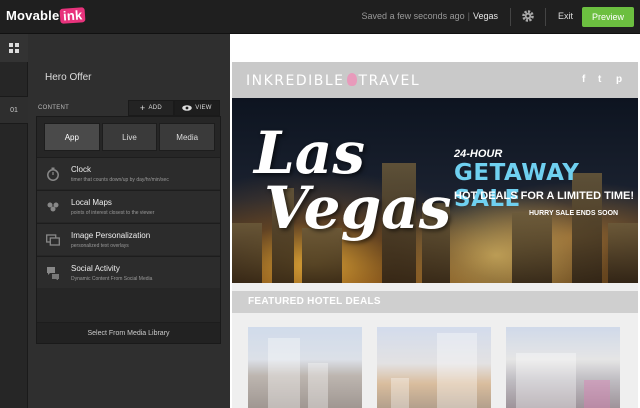 The width and height of the screenshot is (640, 408). What do you see at coordinates (565, 16) in the screenshot?
I see `exit-button: Exit` at bounding box center [565, 16].